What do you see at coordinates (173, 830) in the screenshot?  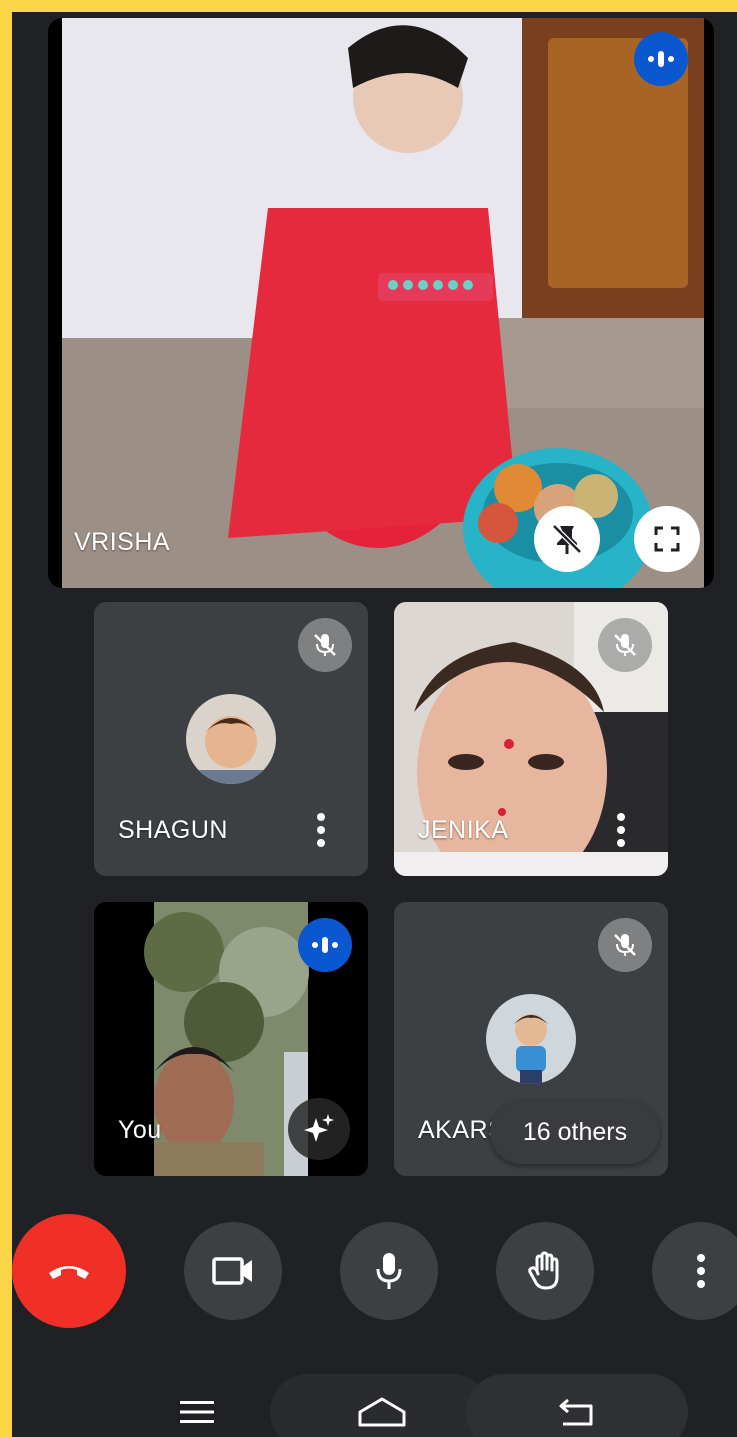 I see `participant-name: SHAGUN` at bounding box center [173, 830].